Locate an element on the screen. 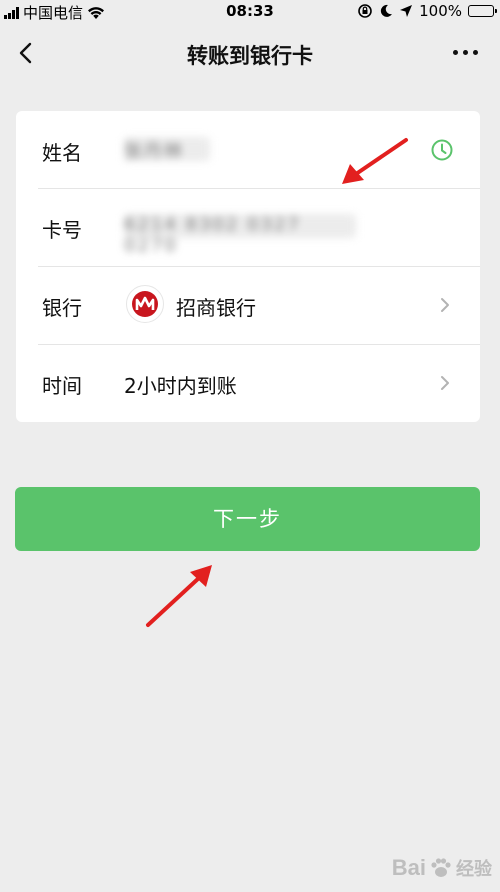 The image size is (500, 892). more-dots-icon is located at coordinates (455, 52).